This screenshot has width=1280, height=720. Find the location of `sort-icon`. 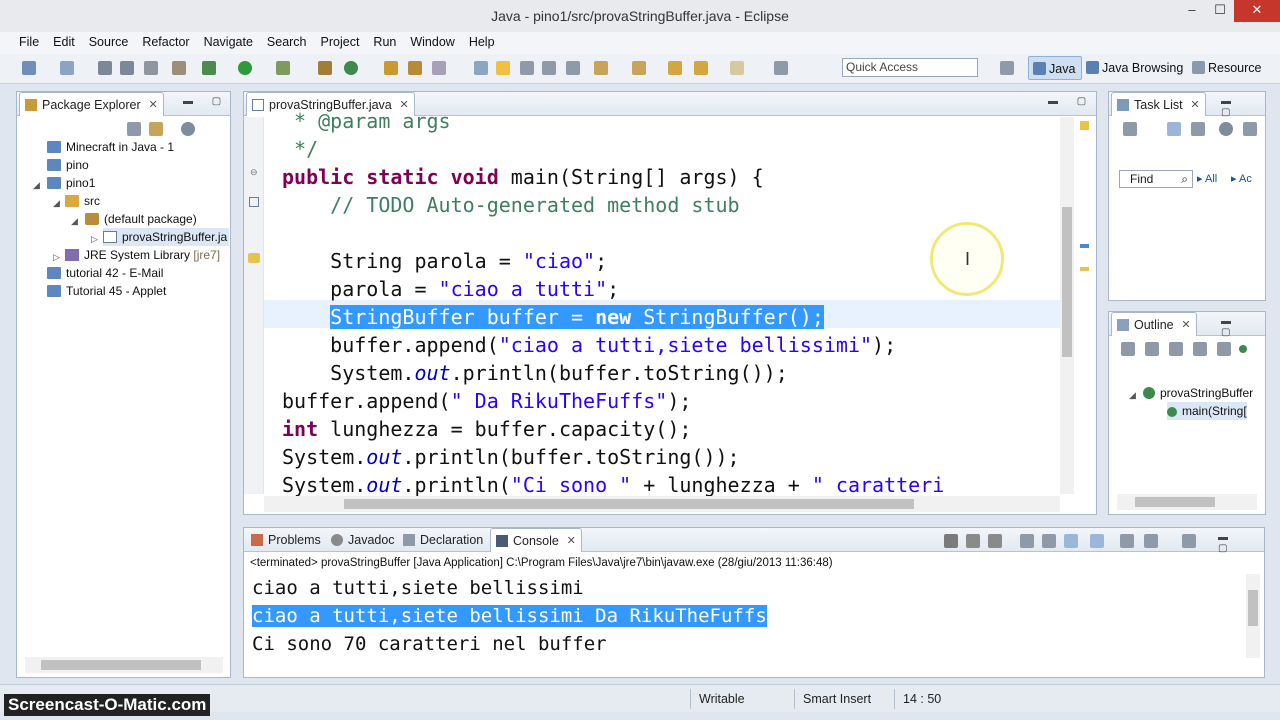

sort-icon is located at coordinates (1128, 349).